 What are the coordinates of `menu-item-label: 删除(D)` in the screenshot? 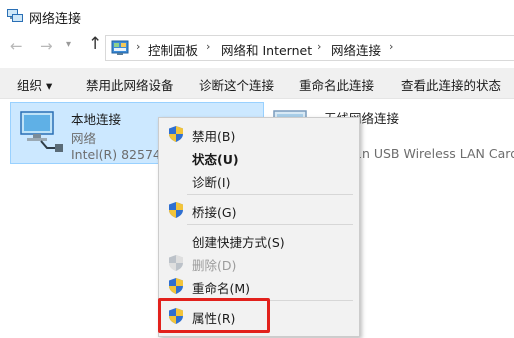 It's located at (214, 265).